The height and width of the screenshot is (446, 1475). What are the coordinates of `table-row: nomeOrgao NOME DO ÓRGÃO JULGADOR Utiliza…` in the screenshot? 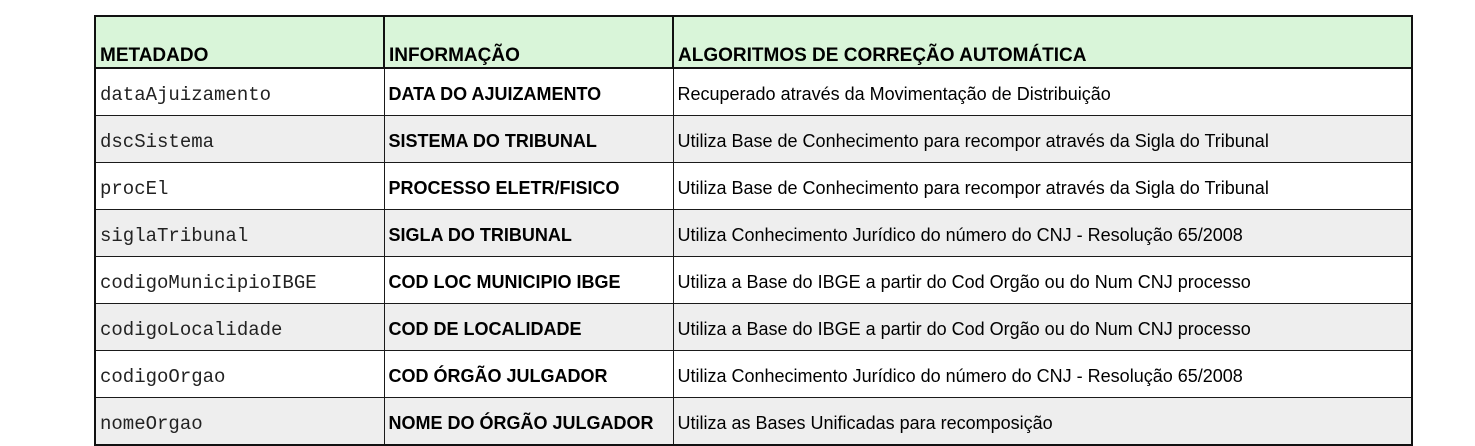 It's located at (753, 421).